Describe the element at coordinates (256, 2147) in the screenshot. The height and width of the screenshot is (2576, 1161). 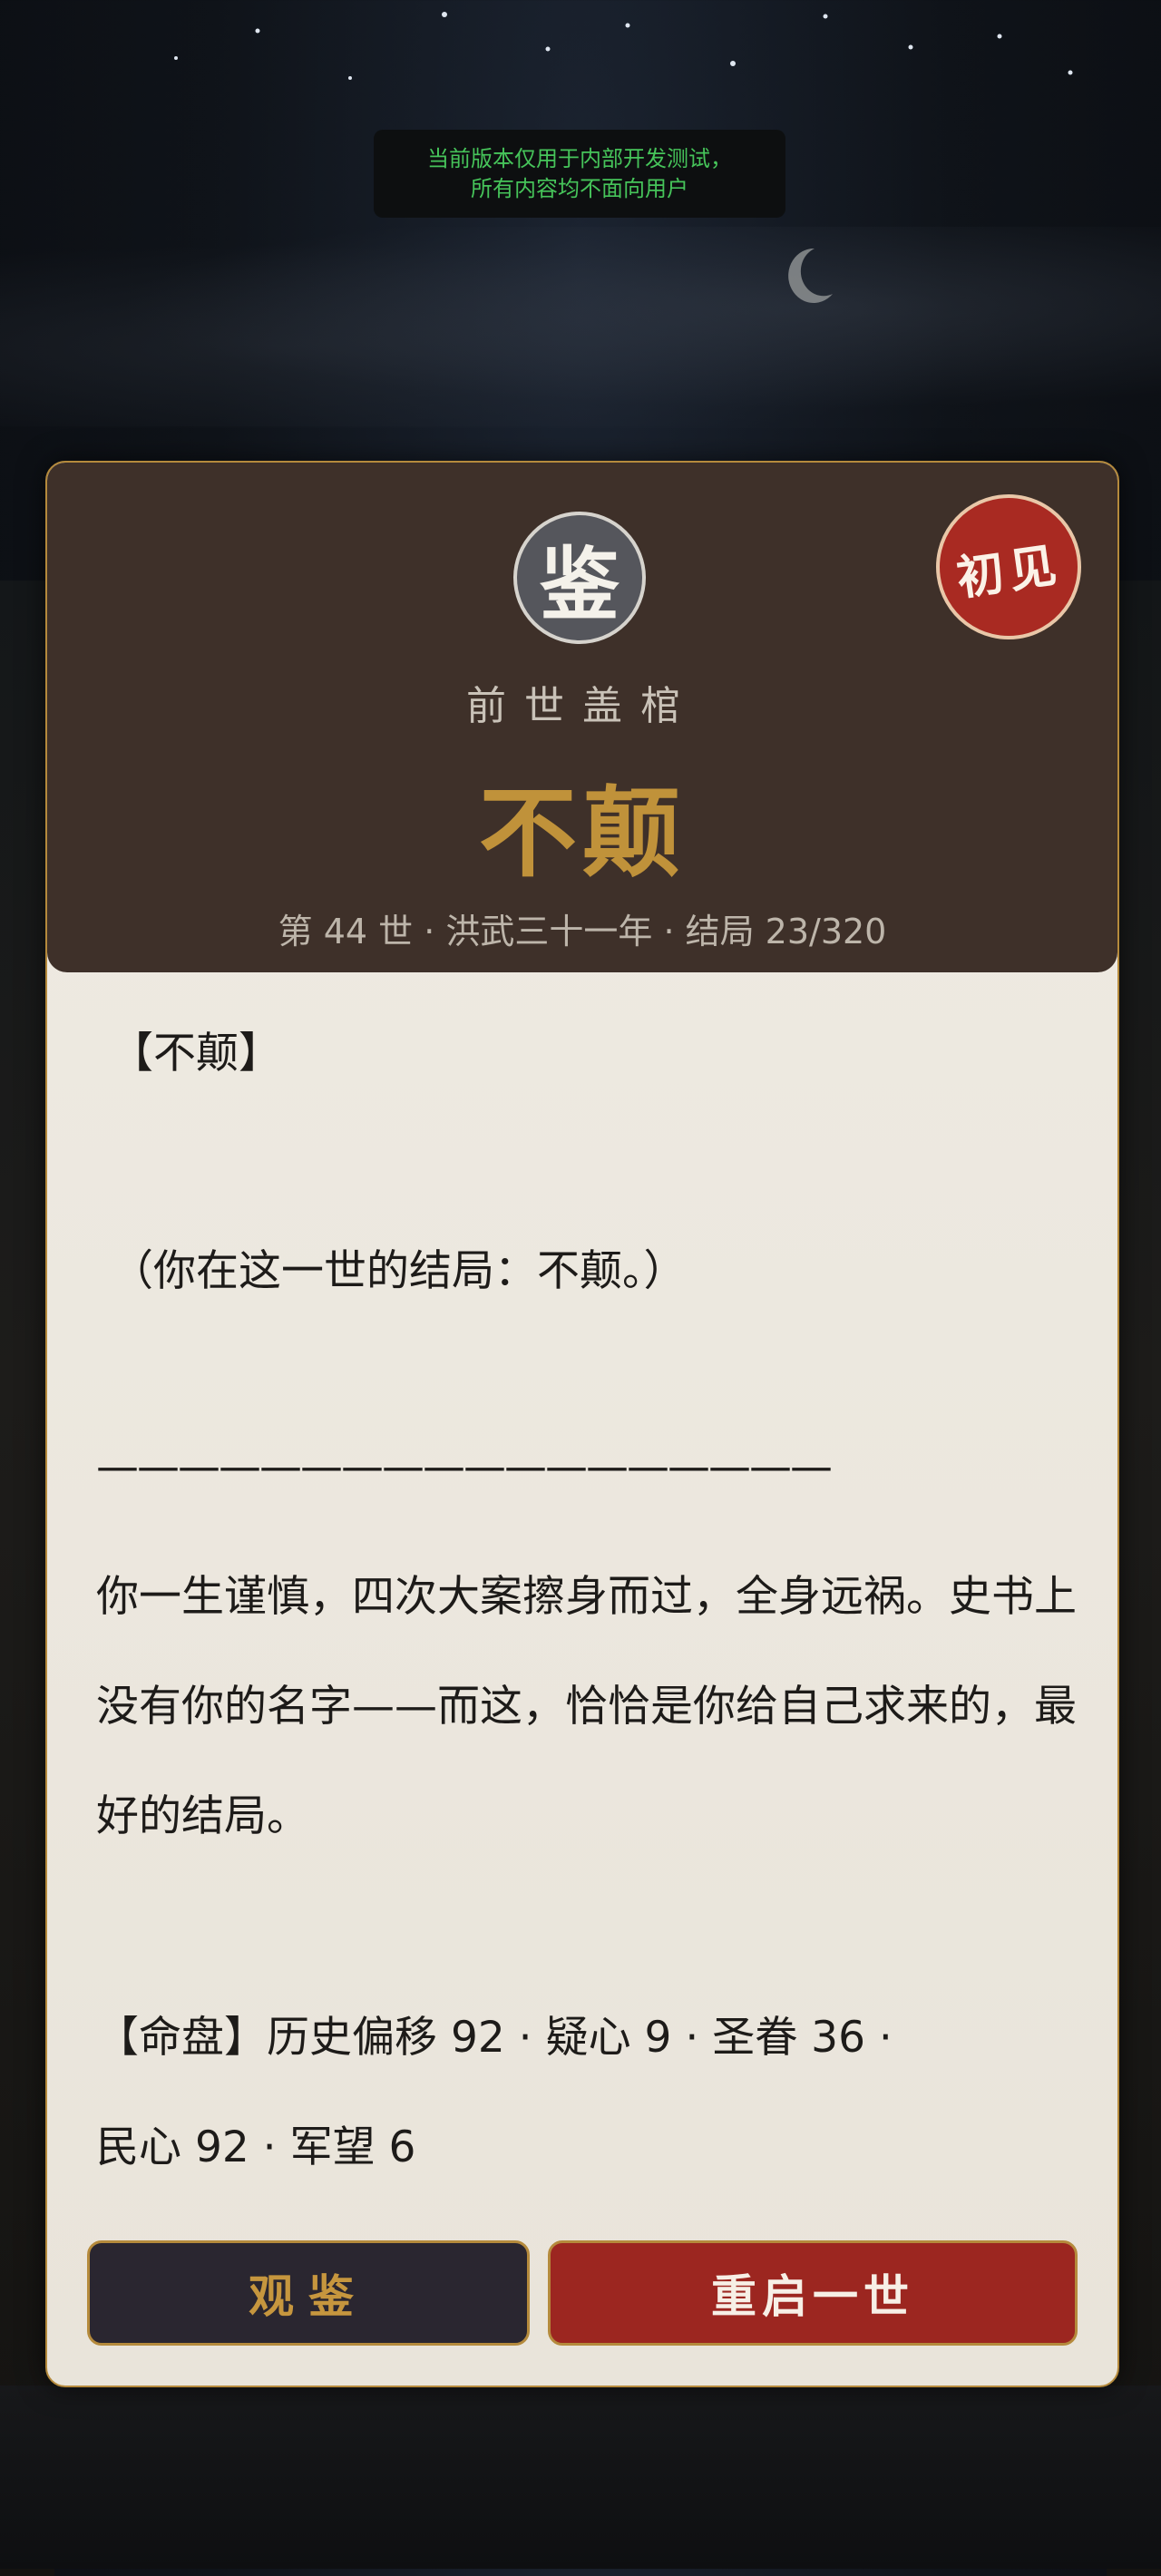
I see `fate-stats-line2: 民心 92 · 军望 6` at that location.